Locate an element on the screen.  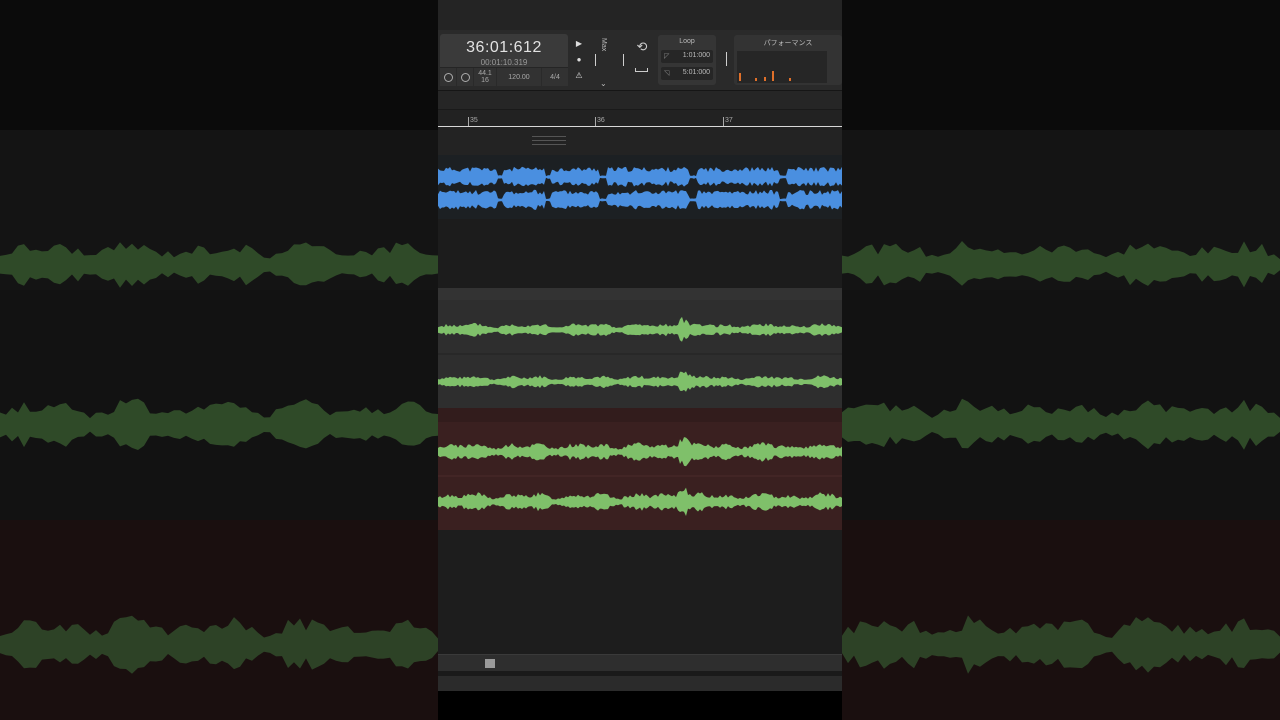
sample-rate-display: 44.1 16 is located at coordinates (485, 77).